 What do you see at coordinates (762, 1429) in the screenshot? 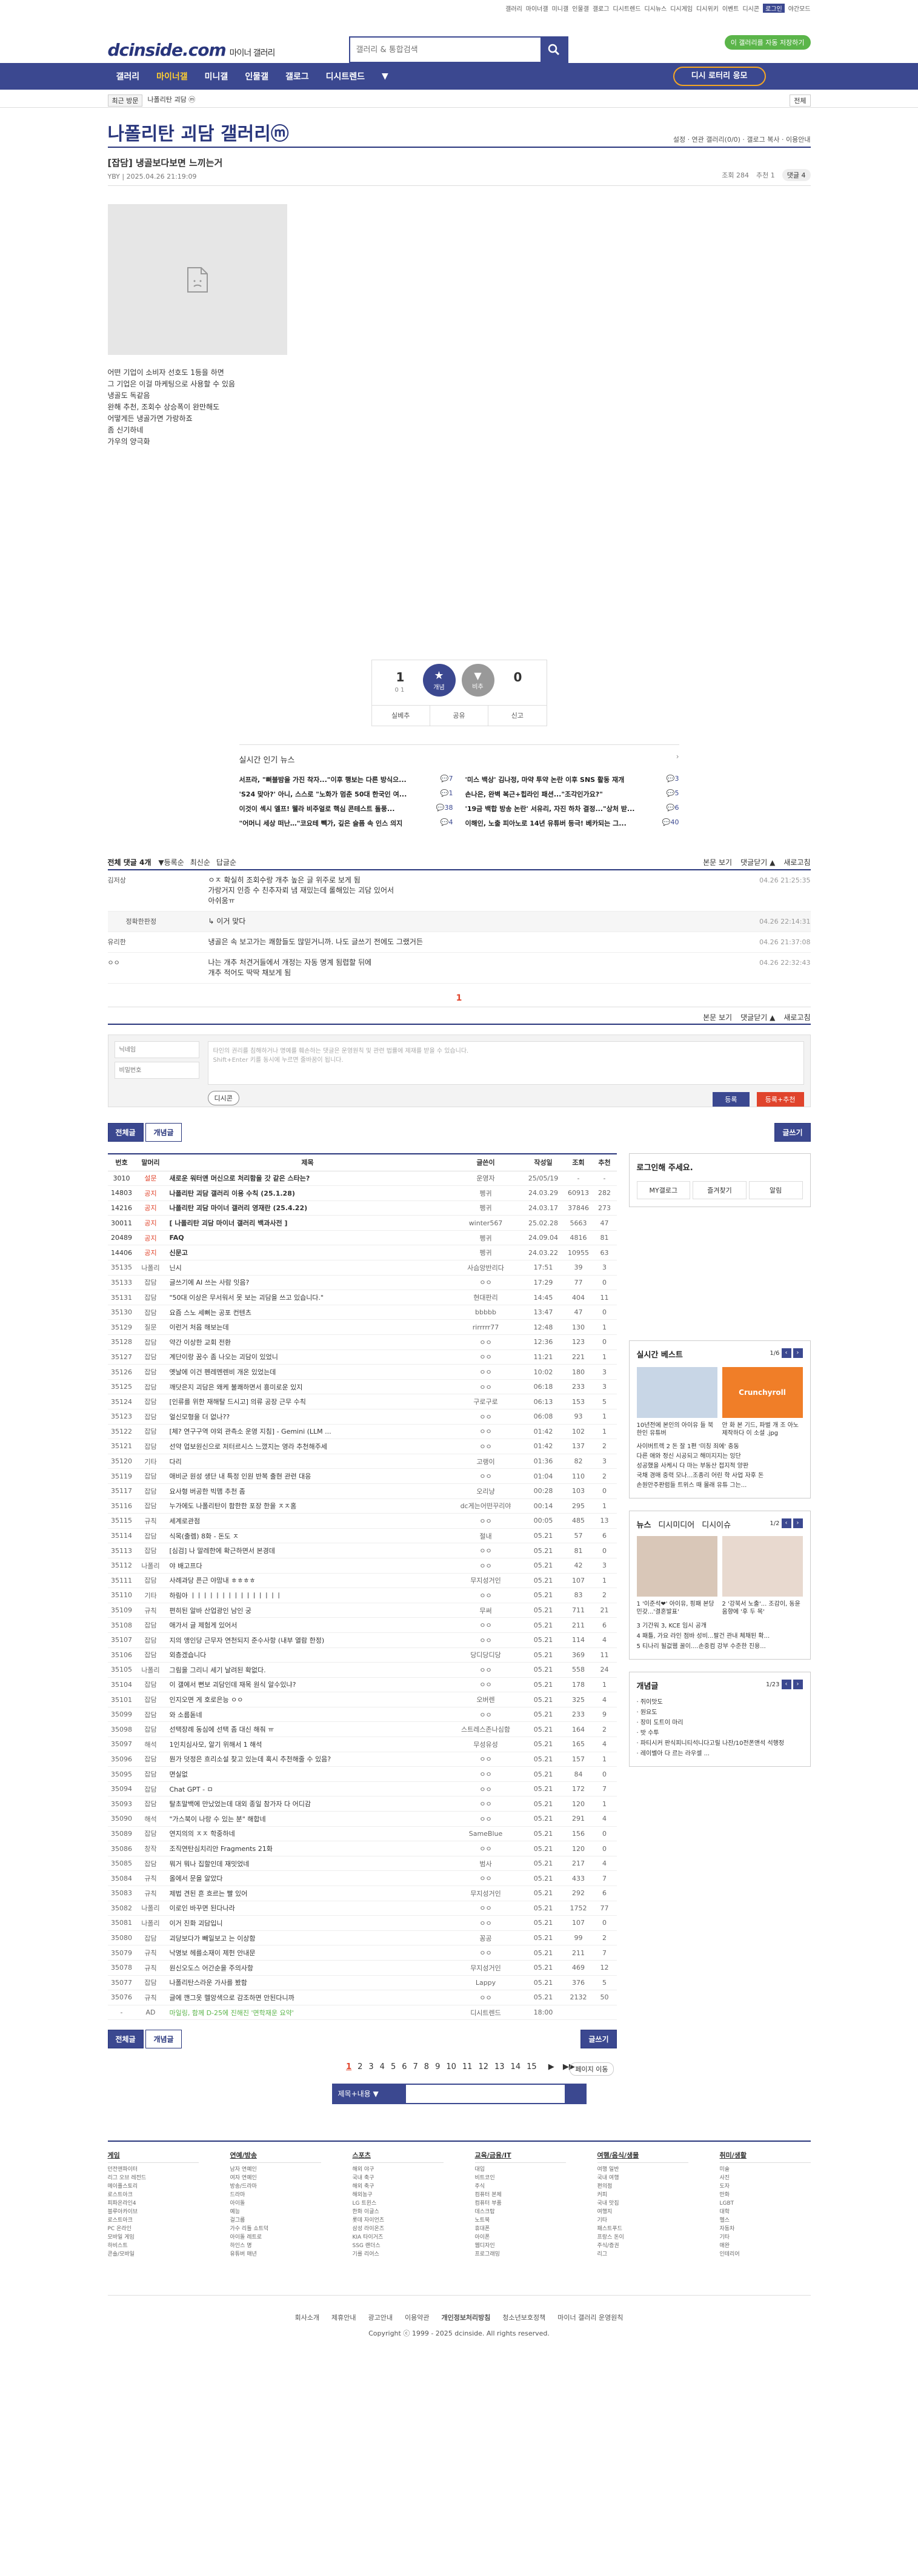
I see `best-caption: 안 화 본 기드, 파벌 개 조 아노 제작하다 이 소설 .jpg` at bounding box center [762, 1429].